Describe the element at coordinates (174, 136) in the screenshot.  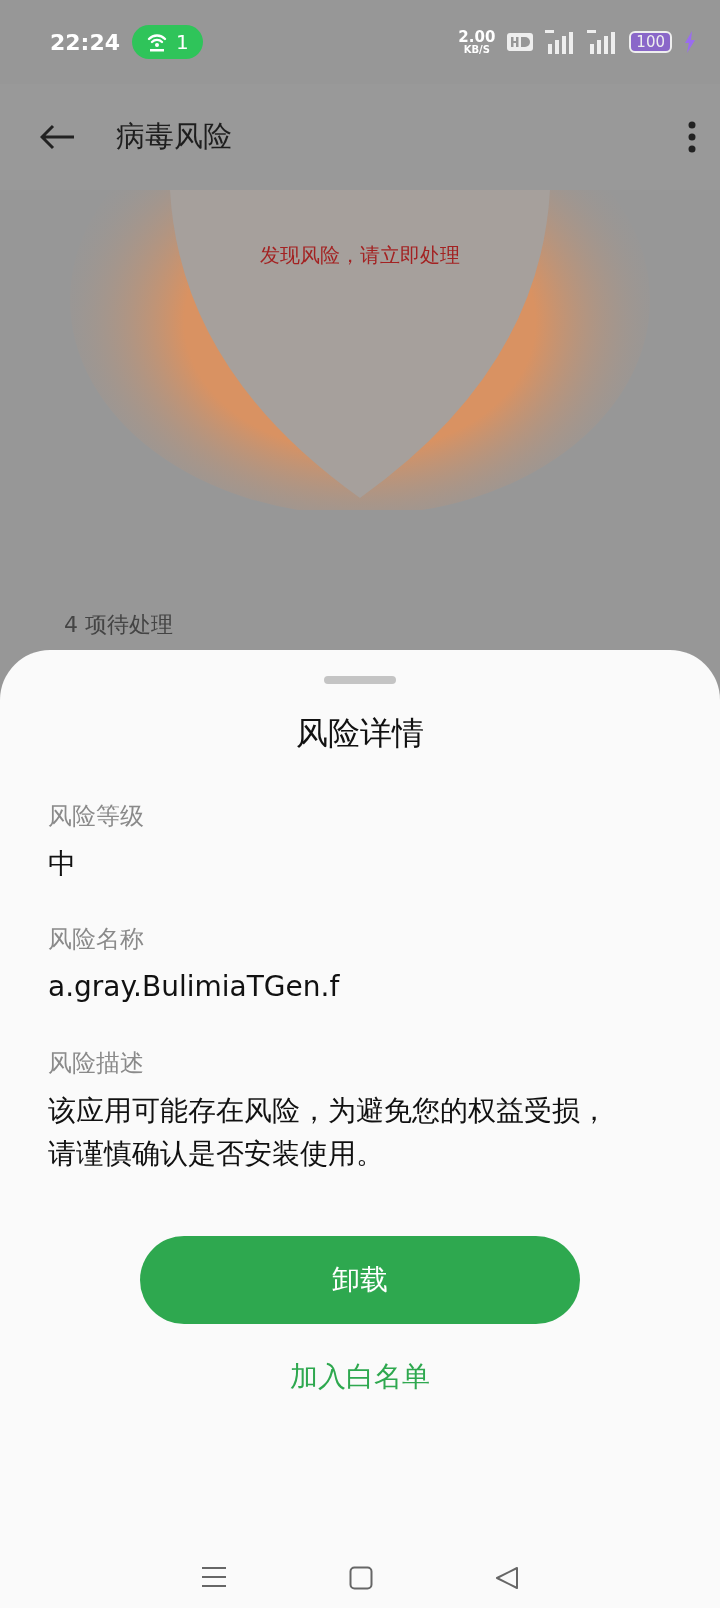
I see `page-title: 病毒风险` at that location.